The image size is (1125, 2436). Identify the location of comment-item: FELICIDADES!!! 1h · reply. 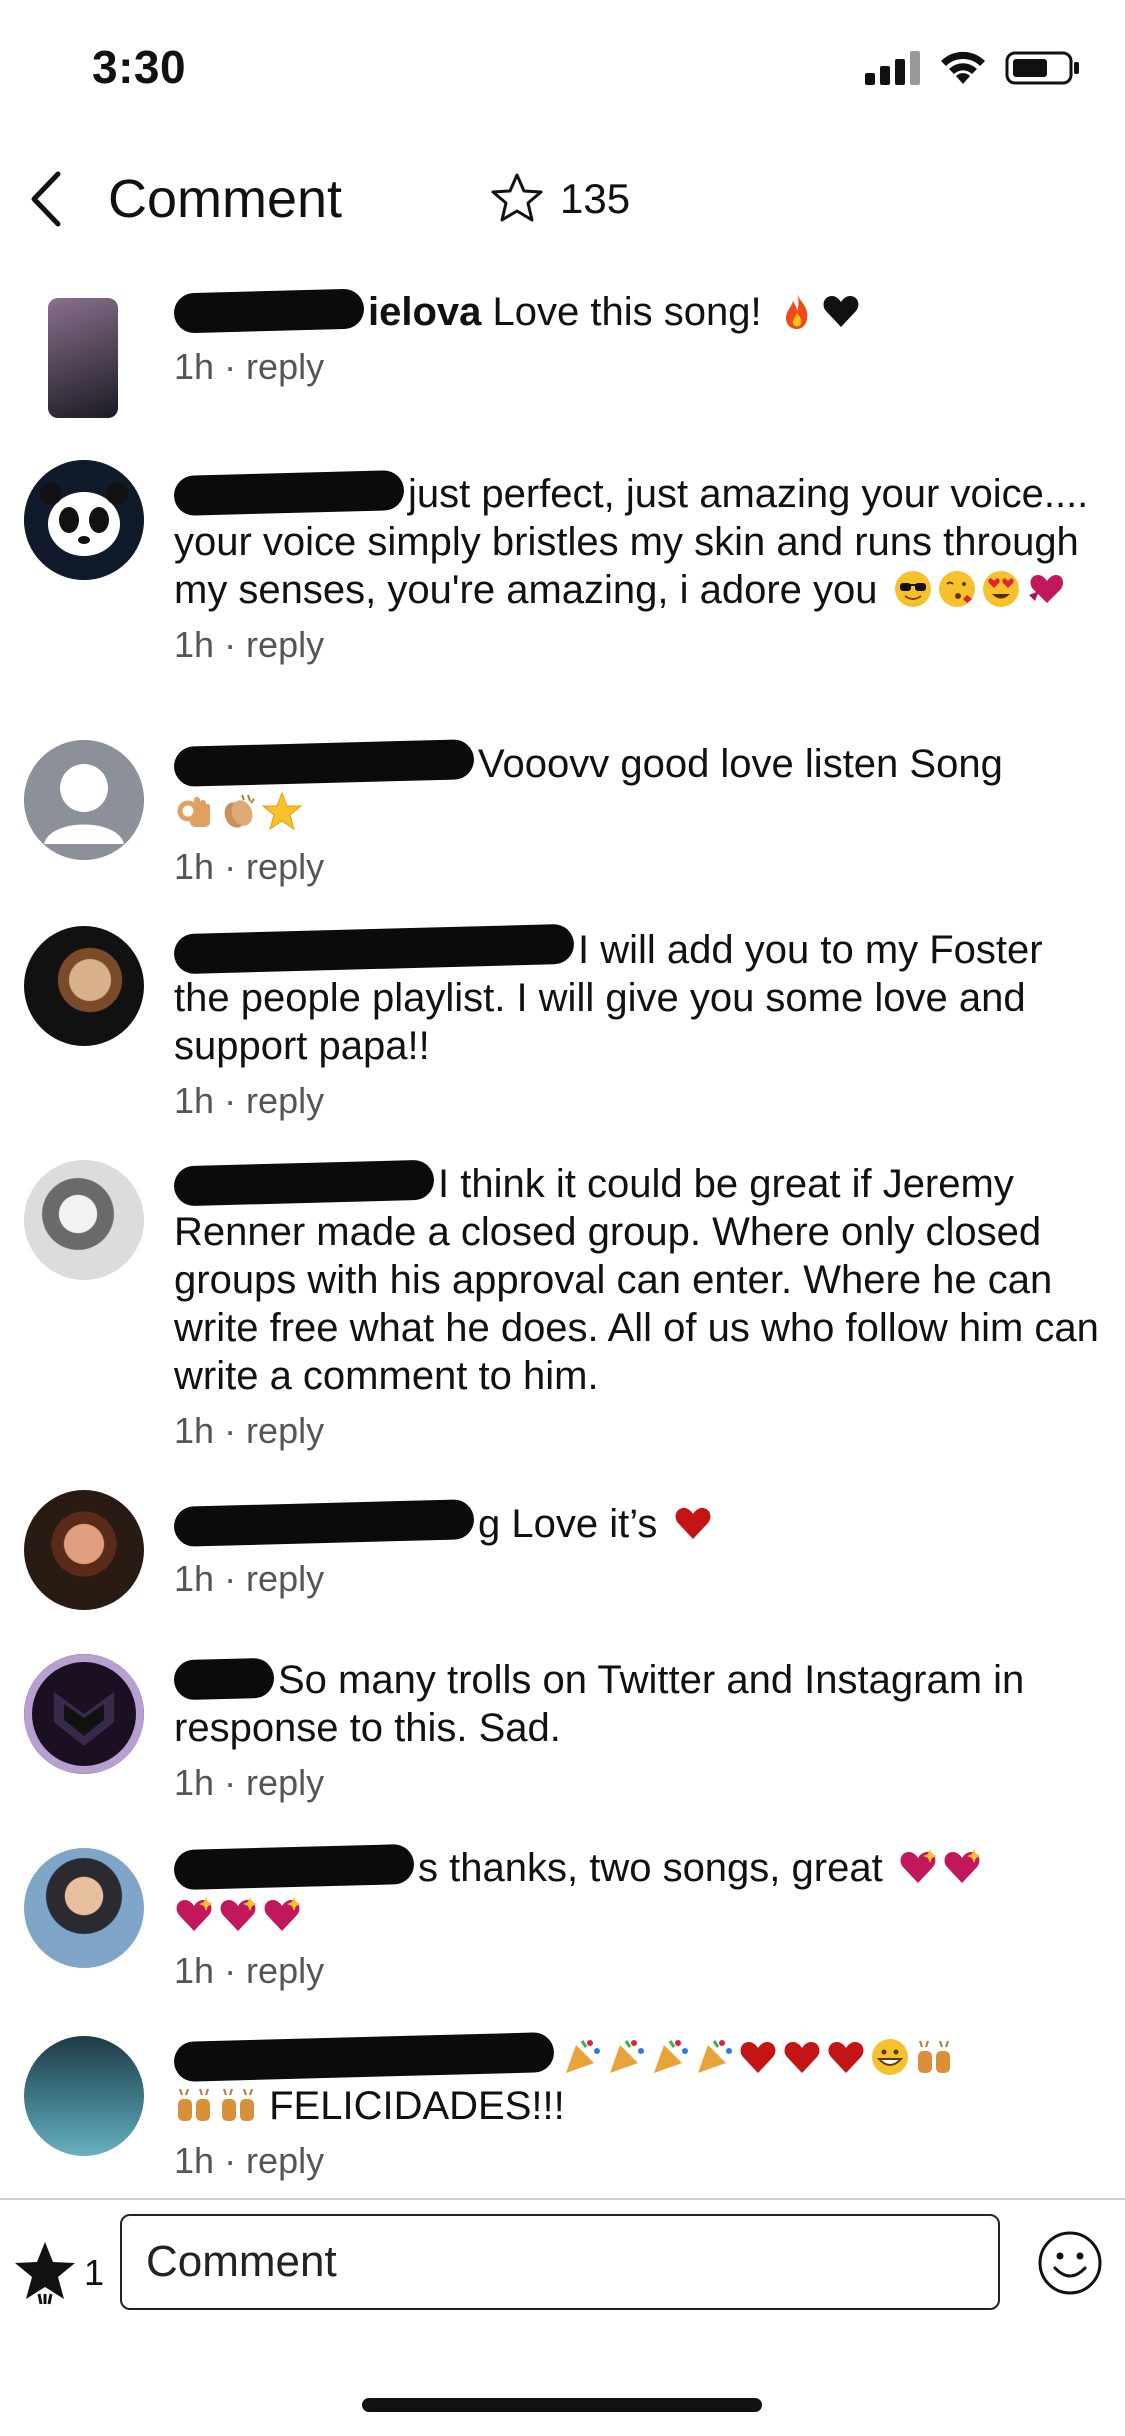
(562, 2110).